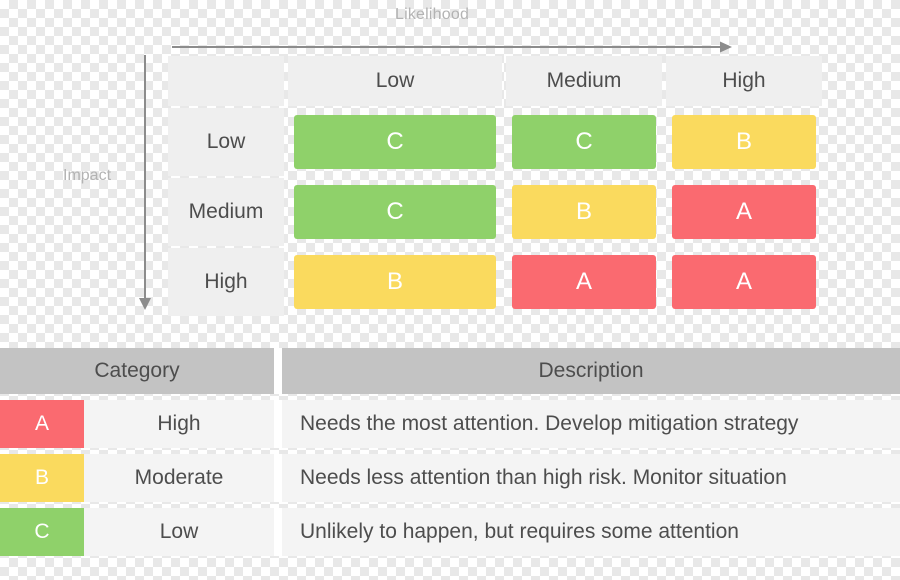 The width and height of the screenshot is (900, 580). I want to click on row-header-low: Low, so click(226, 142).